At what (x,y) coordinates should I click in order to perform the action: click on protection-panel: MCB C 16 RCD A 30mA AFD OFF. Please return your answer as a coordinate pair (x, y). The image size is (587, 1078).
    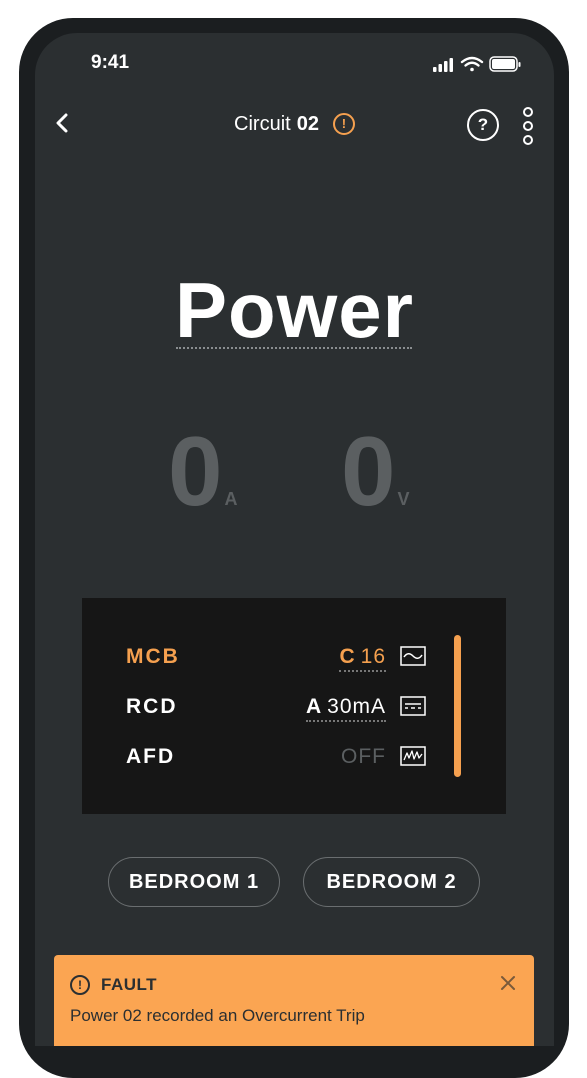
    Looking at the image, I should click on (294, 706).